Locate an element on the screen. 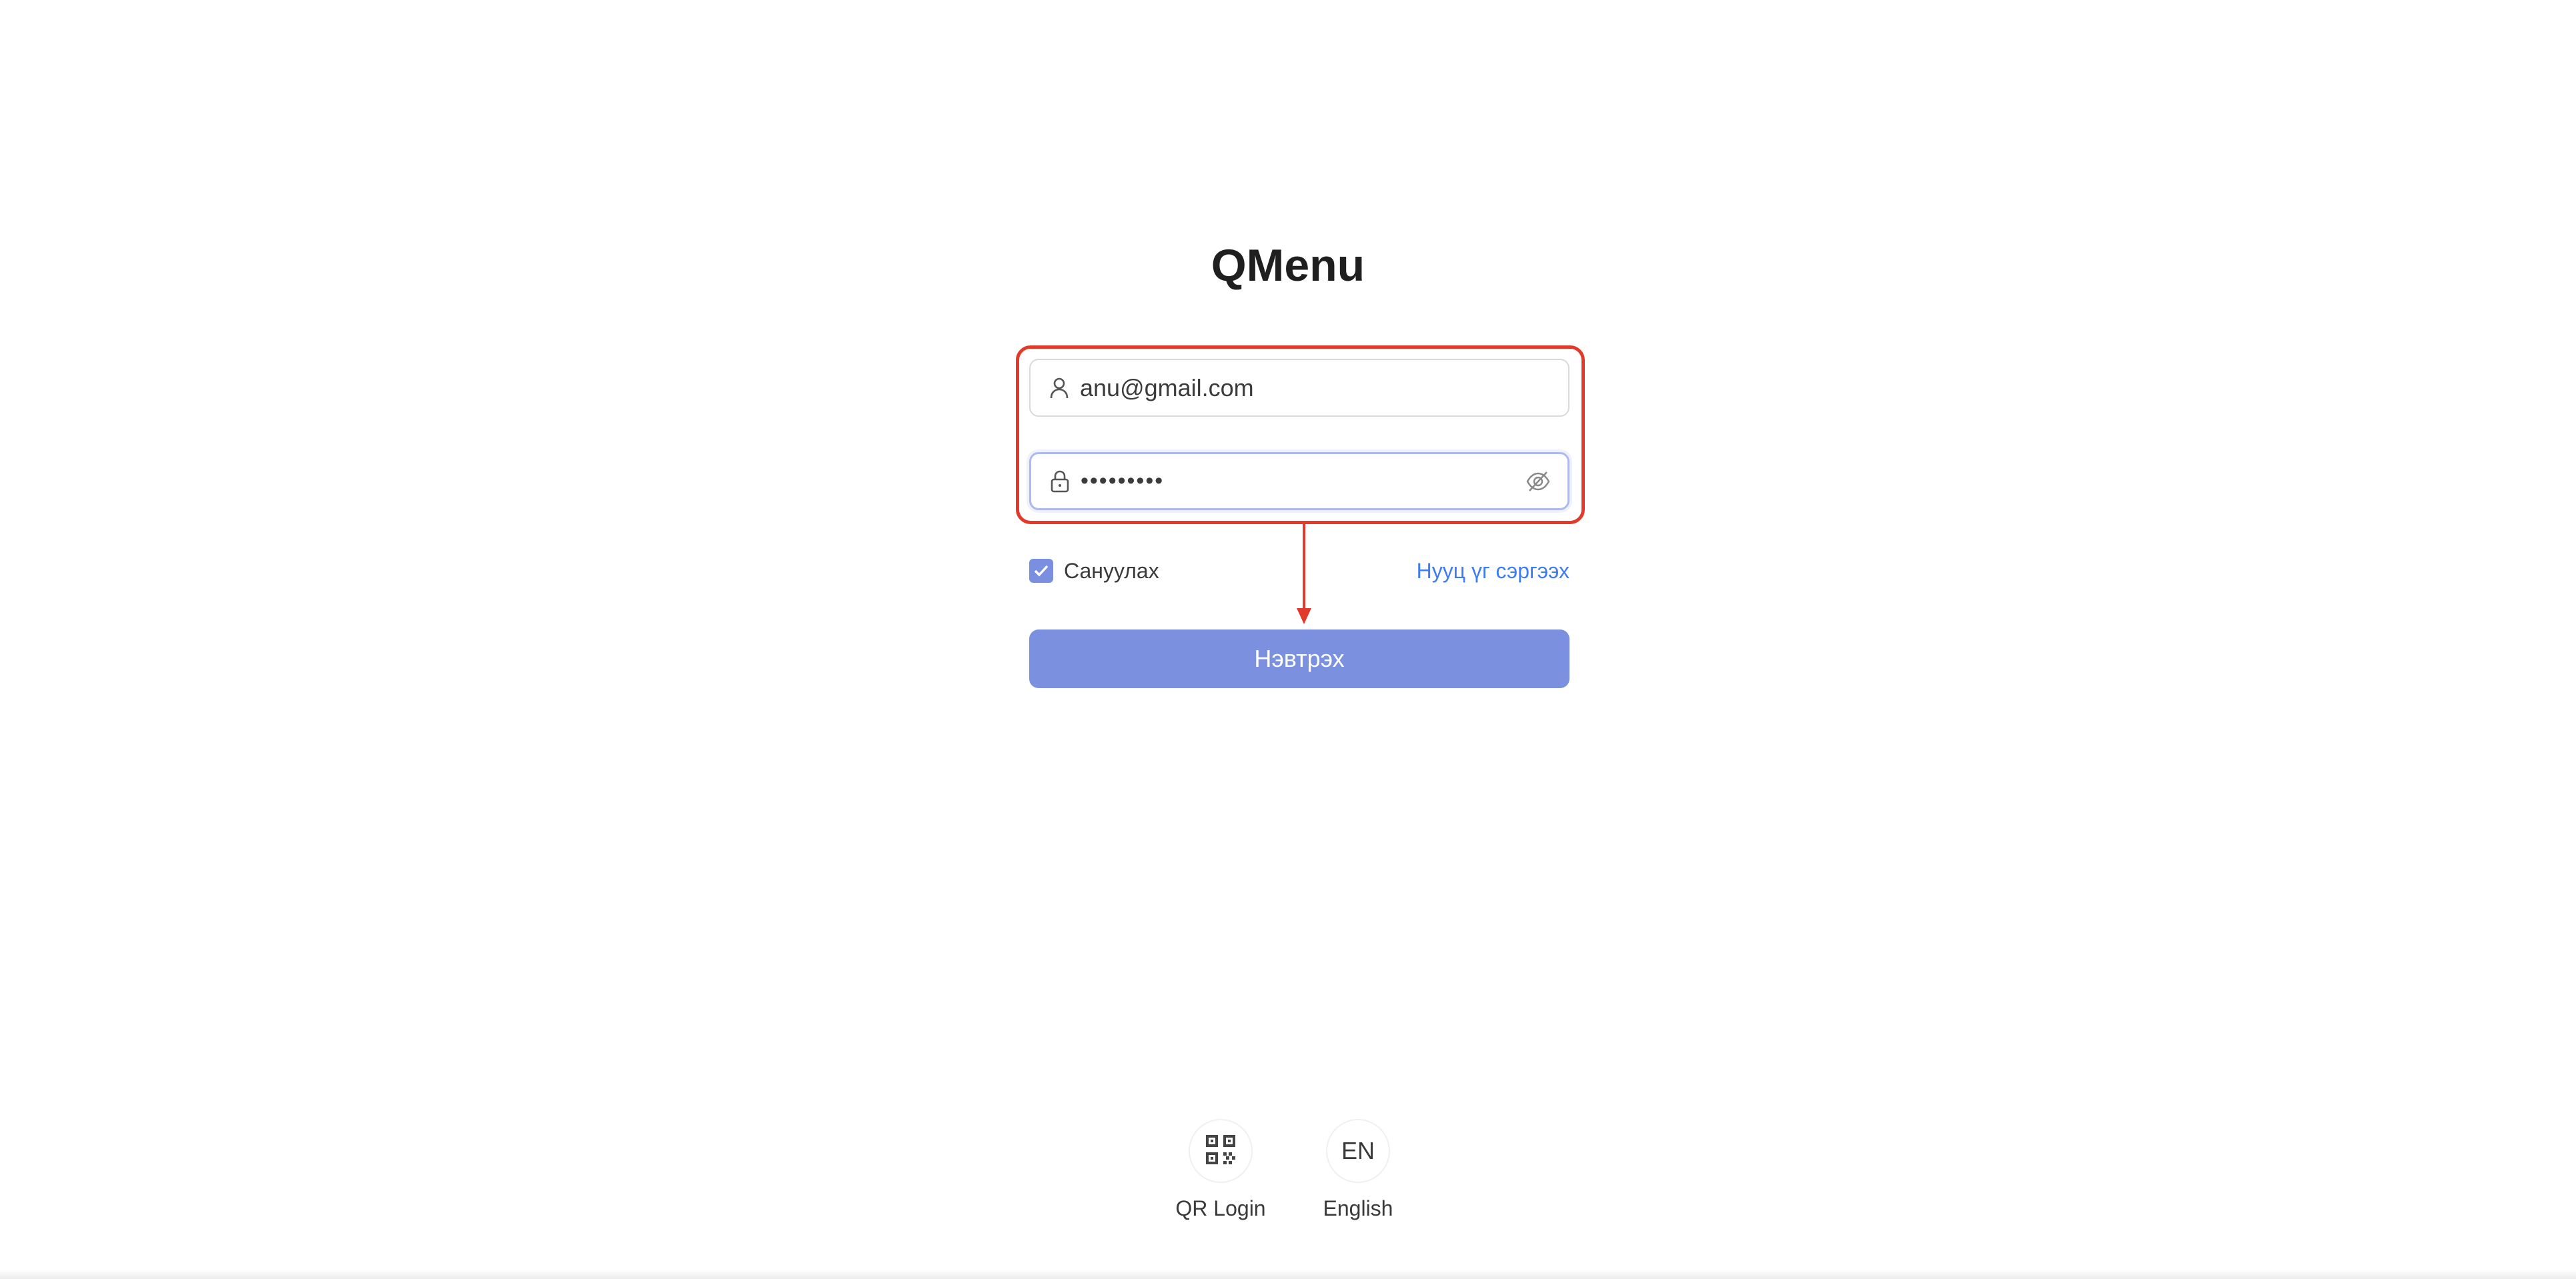  qr-login-label: QR Login is located at coordinates (1220, 1208).